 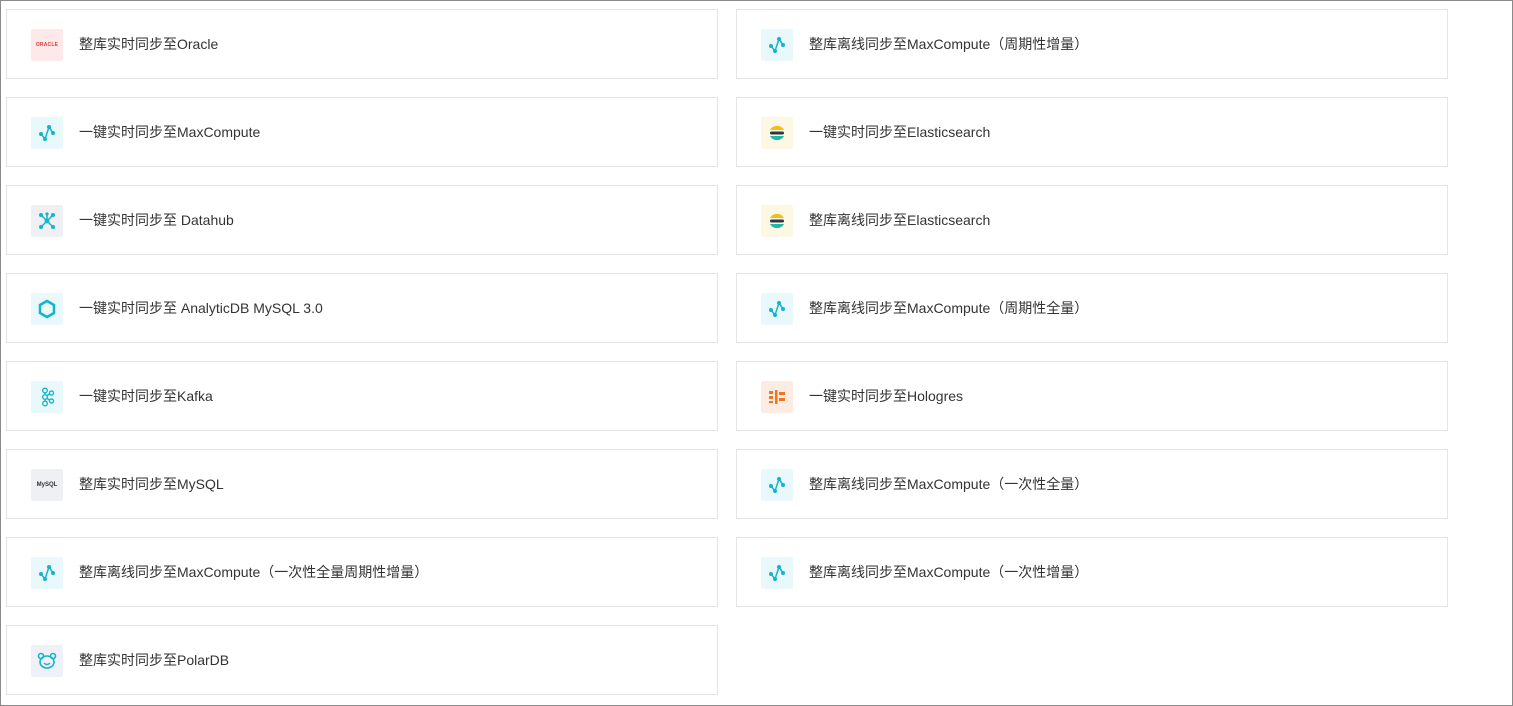 What do you see at coordinates (886, 396) in the screenshot?
I see `solution-card-label: 一键实时同步至Hologres` at bounding box center [886, 396].